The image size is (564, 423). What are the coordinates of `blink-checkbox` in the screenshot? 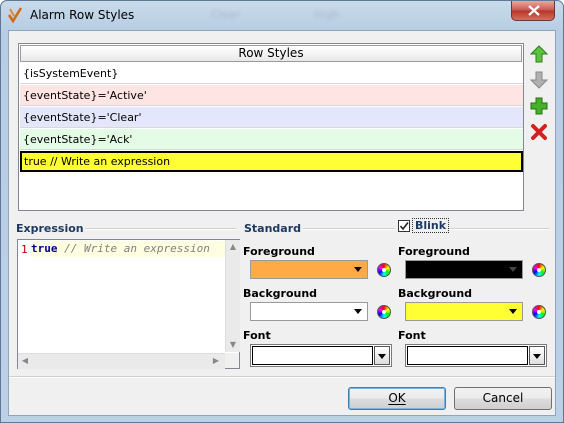 It's located at (404, 226).